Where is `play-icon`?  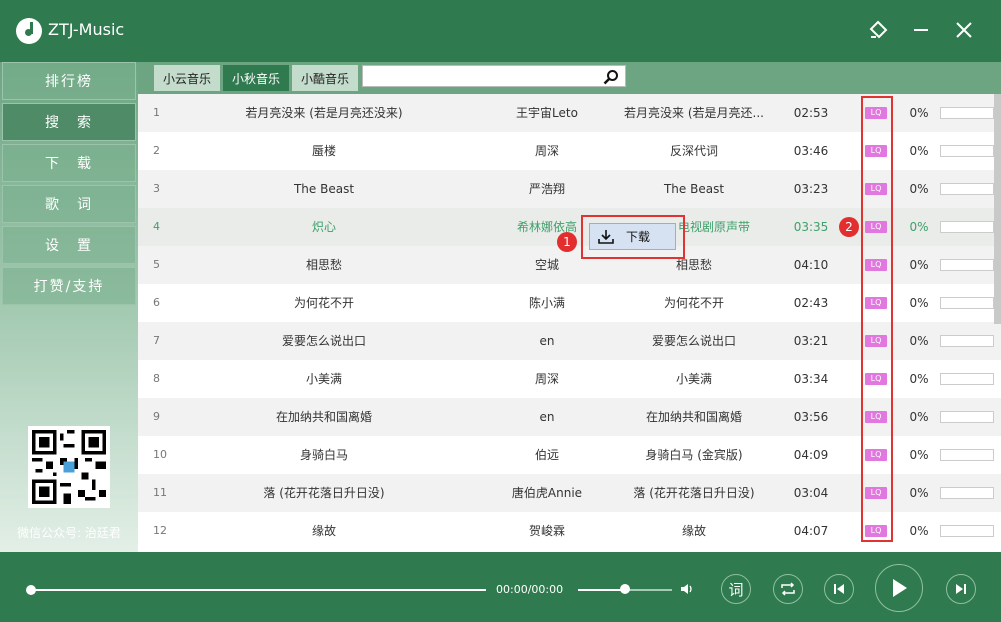
play-icon is located at coordinates (900, 588).